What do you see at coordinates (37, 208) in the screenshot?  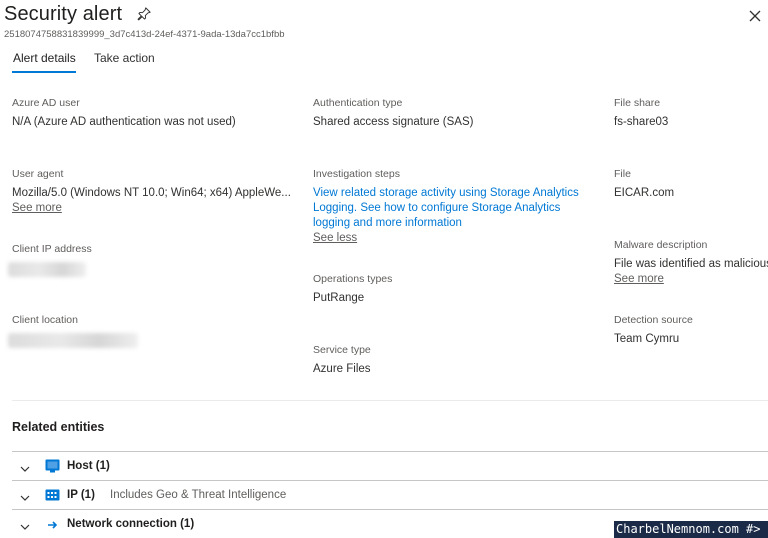 I see `user-agent-see-more-link: See more` at bounding box center [37, 208].